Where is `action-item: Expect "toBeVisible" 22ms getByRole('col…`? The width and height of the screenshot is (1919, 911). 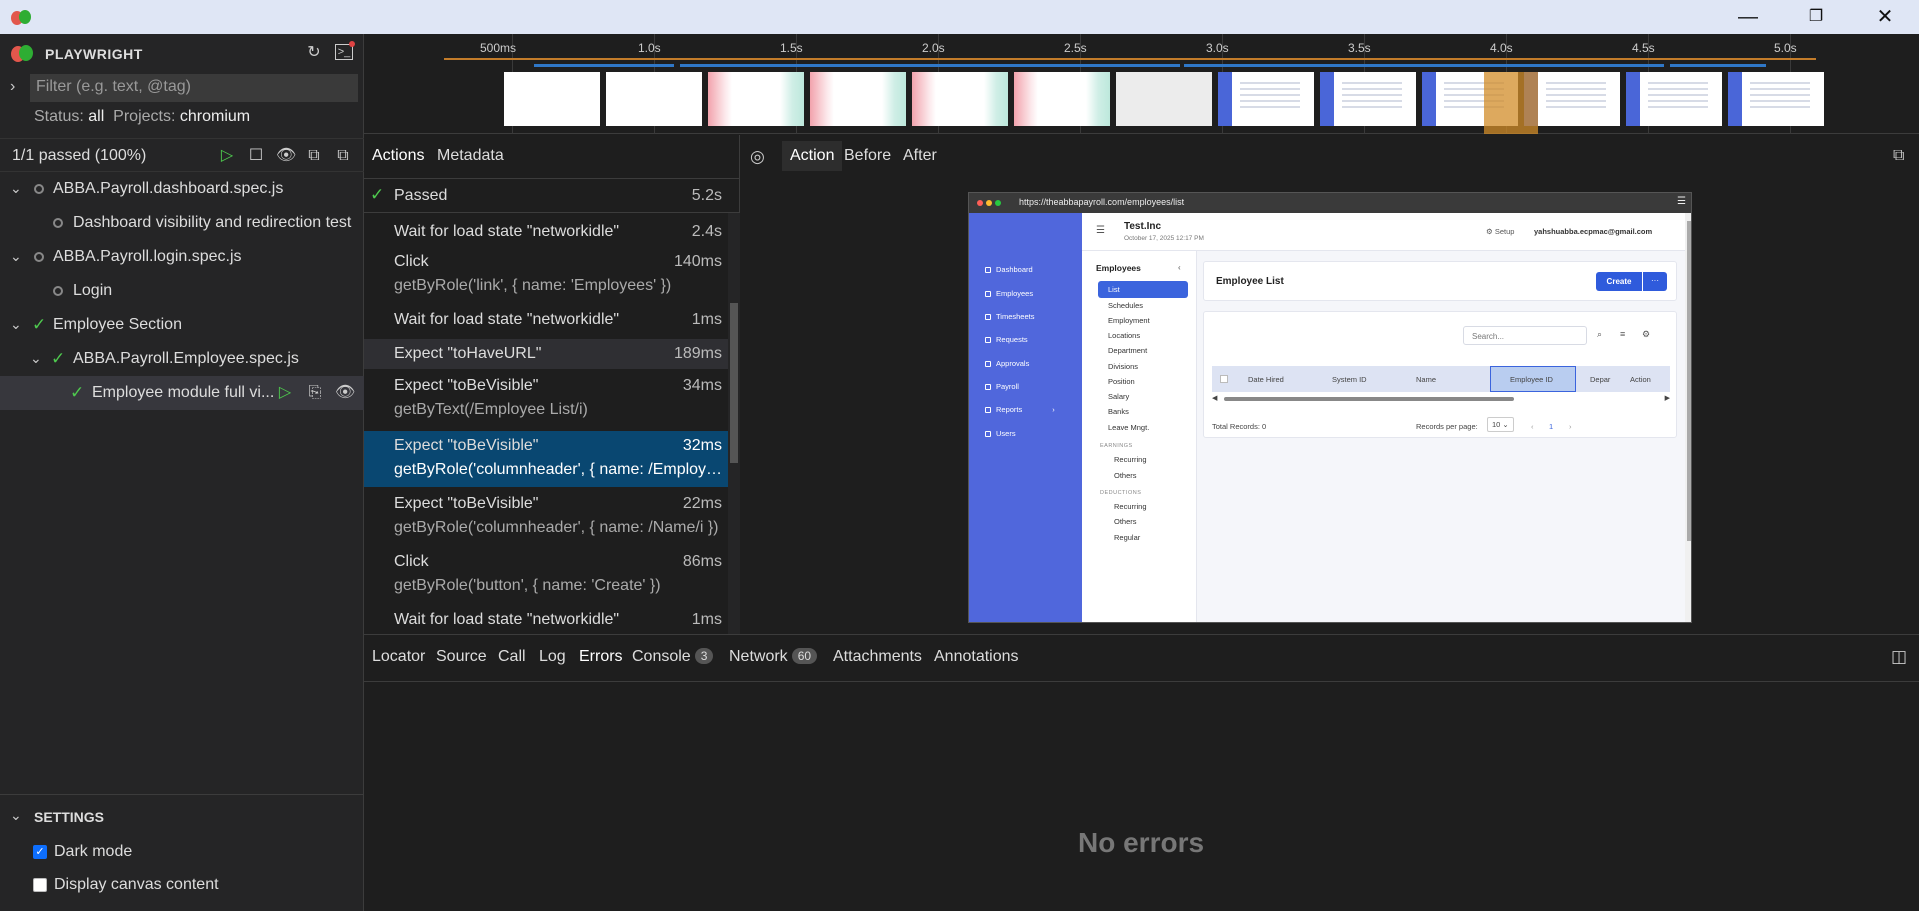
action-item: Expect "toBeVisible" 22ms getByRole('col… is located at coordinates (546, 517).